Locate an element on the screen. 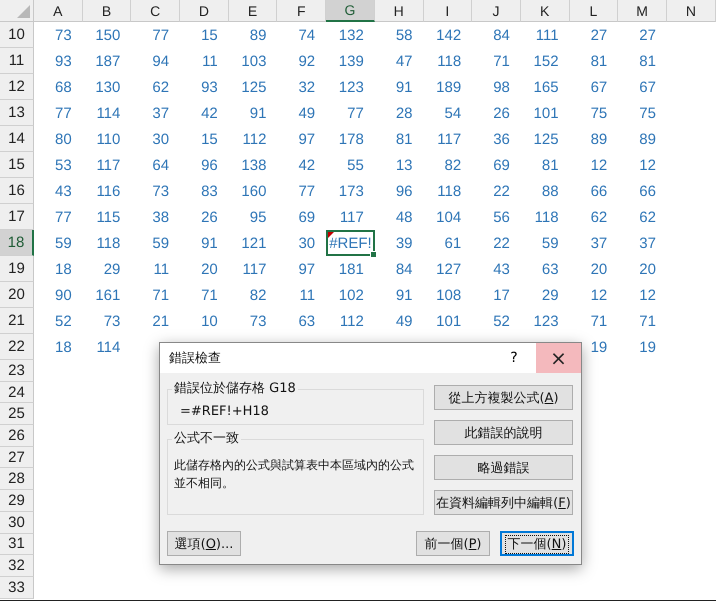 The image size is (716, 601). column-header: J is located at coordinates (496, 11).